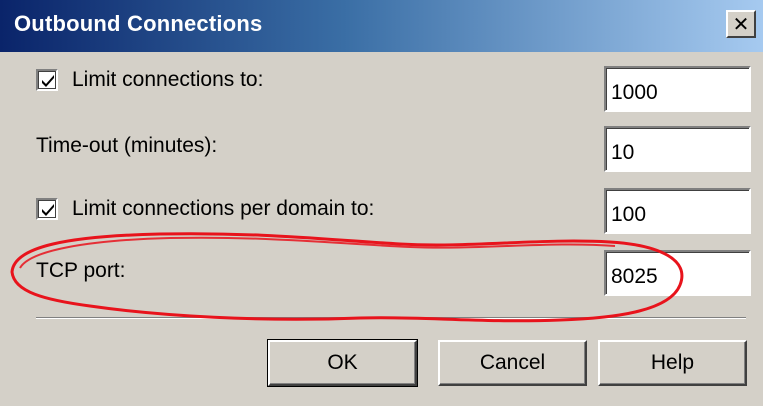 The height and width of the screenshot is (406, 763). What do you see at coordinates (168, 79) in the screenshot?
I see `limit-connections-label: Limit connections to:` at bounding box center [168, 79].